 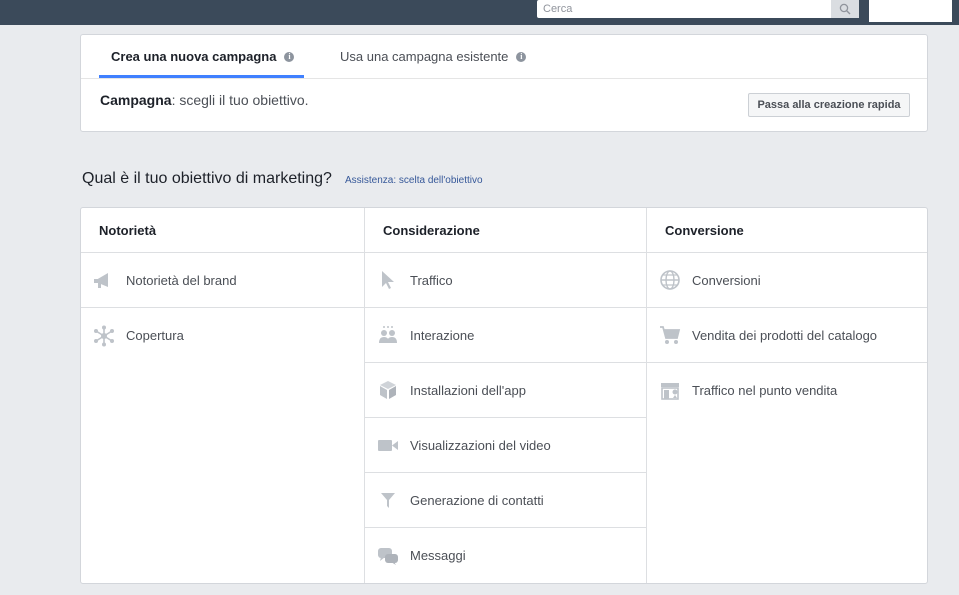 What do you see at coordinates (136, 100) in the screenshot?
I see `campaign-label-bold: Campagna` at bounding box center [136, 100].